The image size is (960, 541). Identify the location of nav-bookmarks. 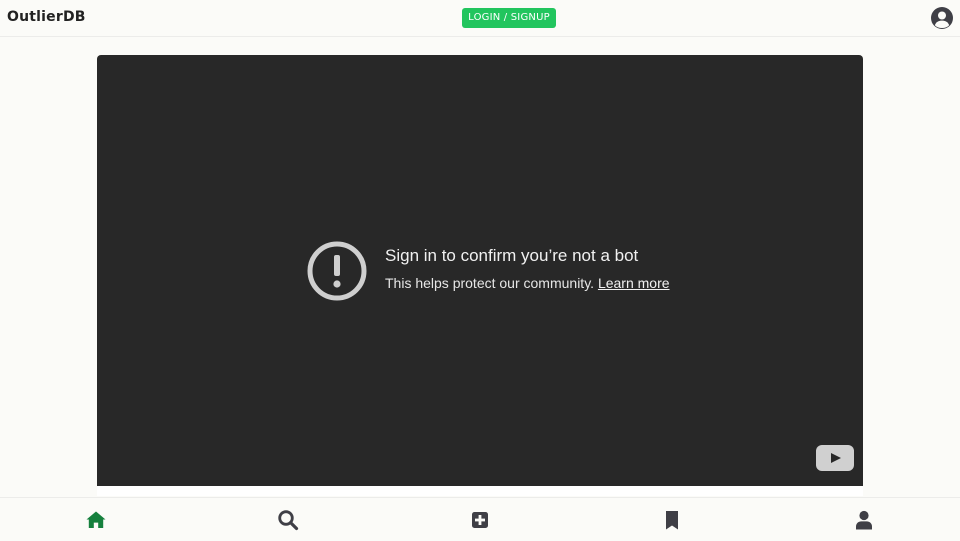
(672, 520).